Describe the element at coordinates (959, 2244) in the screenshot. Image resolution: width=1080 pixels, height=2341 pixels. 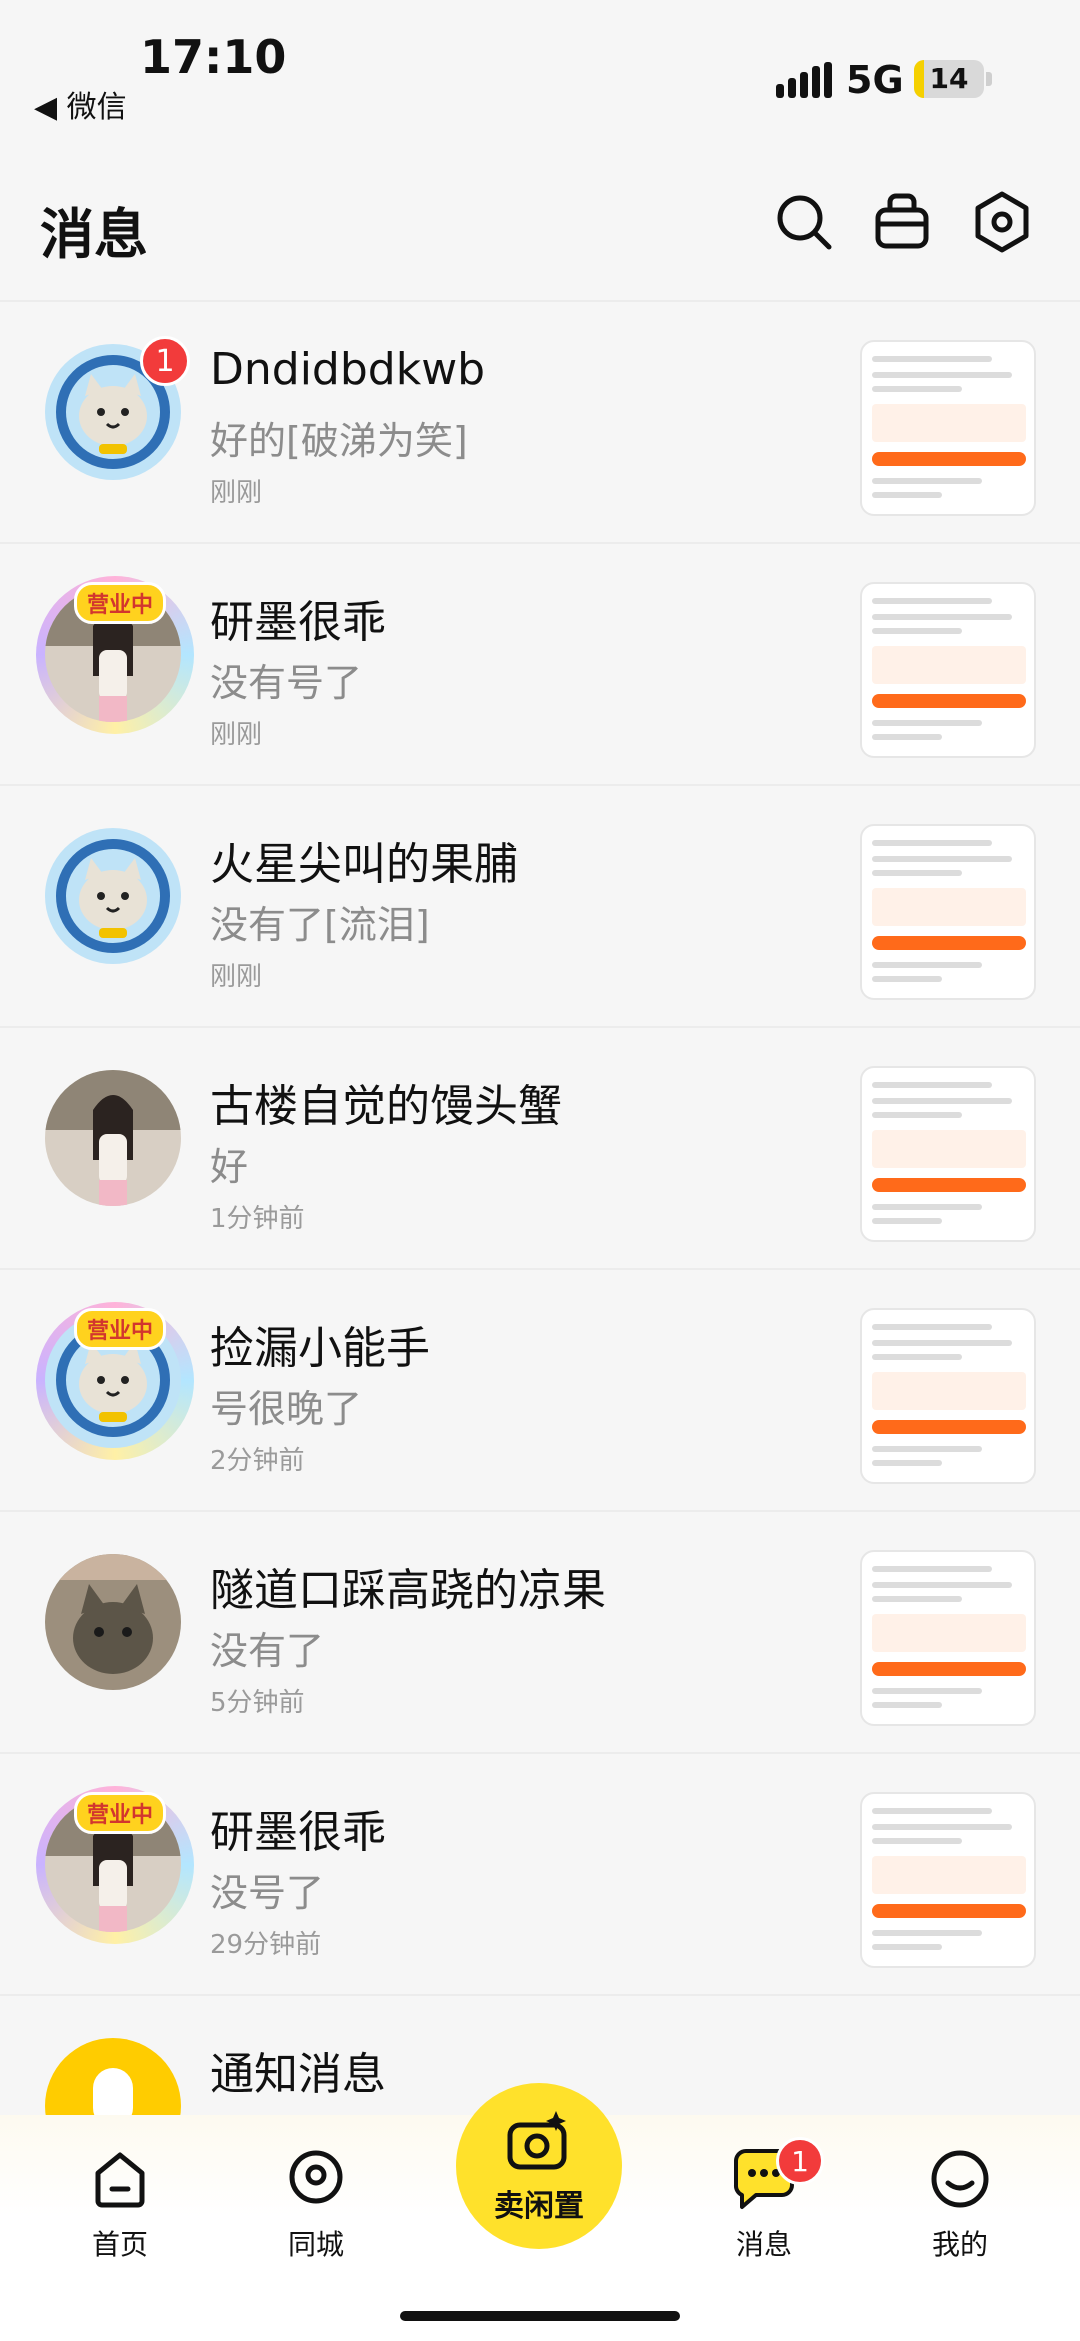
I see `nav-label: 我的` at that location.